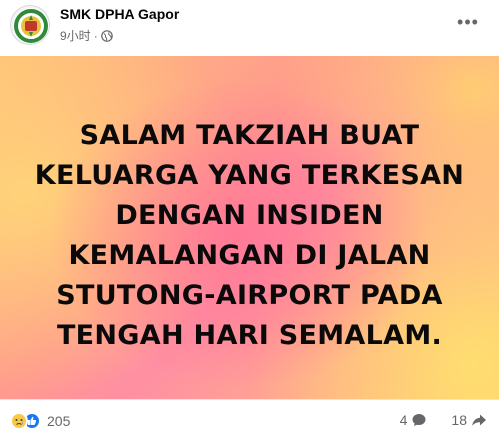  I want to click on shares-count-link: 18, so click(469, 420).